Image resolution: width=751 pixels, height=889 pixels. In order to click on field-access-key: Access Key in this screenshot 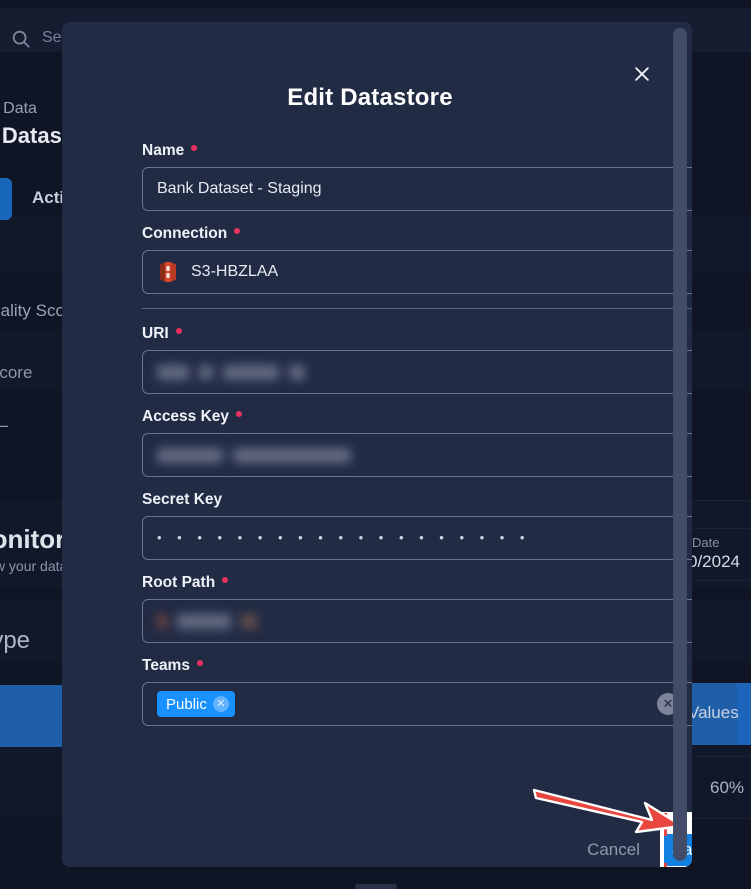, I will do `click(417, 442)`.